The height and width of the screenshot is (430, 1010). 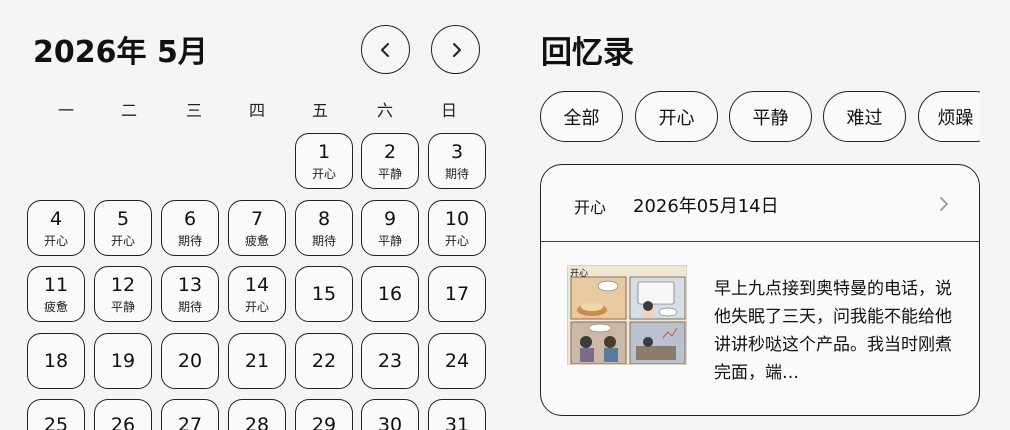 I want to click on calendar-day: 23, so click(x=390, y=361).